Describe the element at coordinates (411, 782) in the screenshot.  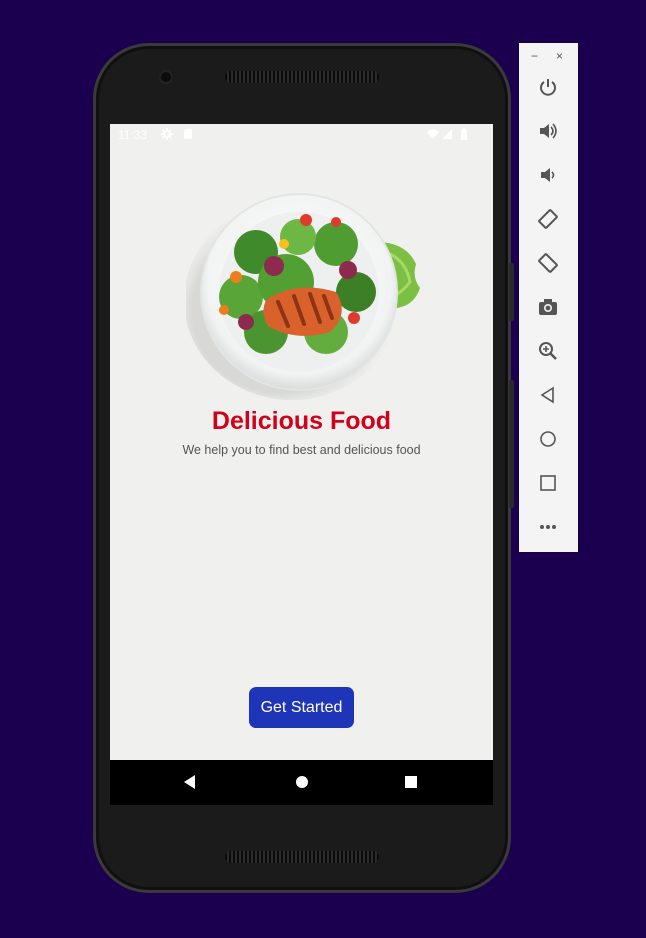
I see `recents-icon` at that location.